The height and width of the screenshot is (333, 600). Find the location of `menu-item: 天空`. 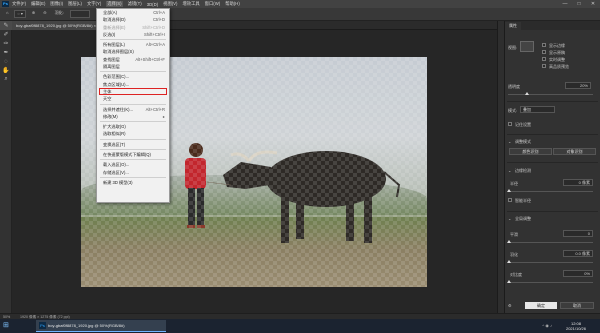

menu-item: 天空 is located at coordinates (133, 98).